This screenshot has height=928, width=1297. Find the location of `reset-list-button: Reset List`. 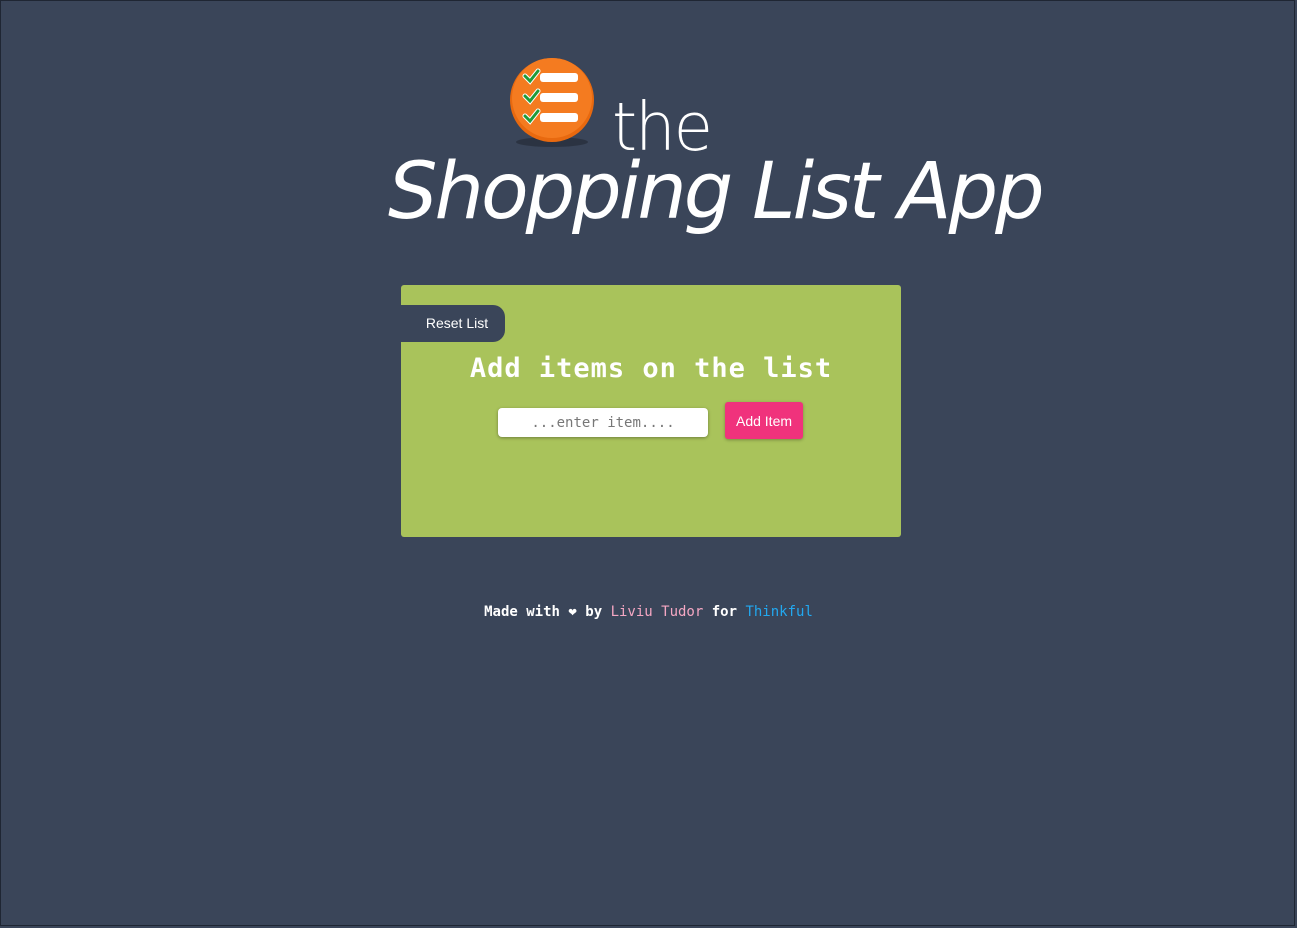

reset-list-button: Reset List is located at coordinates (453, 323).